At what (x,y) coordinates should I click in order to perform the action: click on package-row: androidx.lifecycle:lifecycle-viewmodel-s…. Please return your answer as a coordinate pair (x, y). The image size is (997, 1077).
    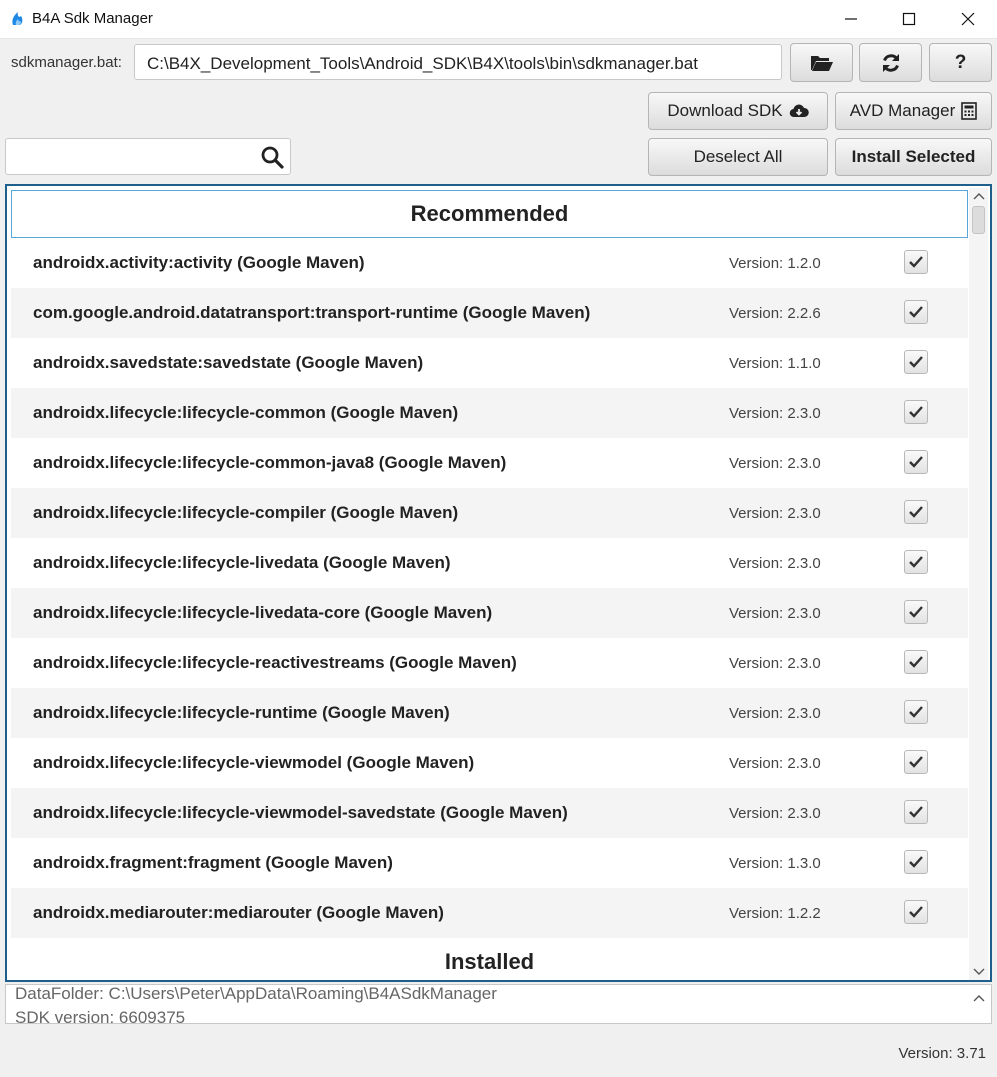
    Looking at the image, I should click on (489, 813).